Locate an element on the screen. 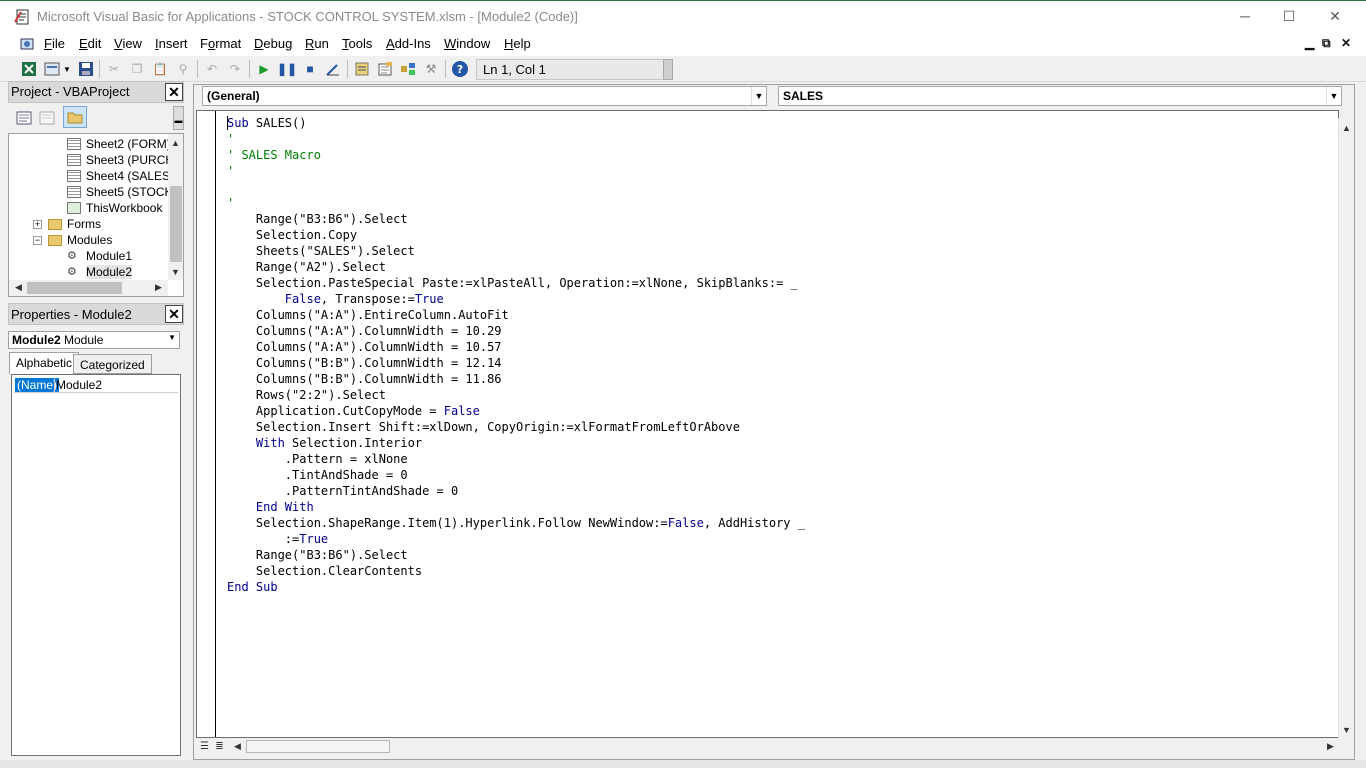 The width and height of the screenshot is (1366, 768). help-icon: ? is located at coordinates (460, 69).